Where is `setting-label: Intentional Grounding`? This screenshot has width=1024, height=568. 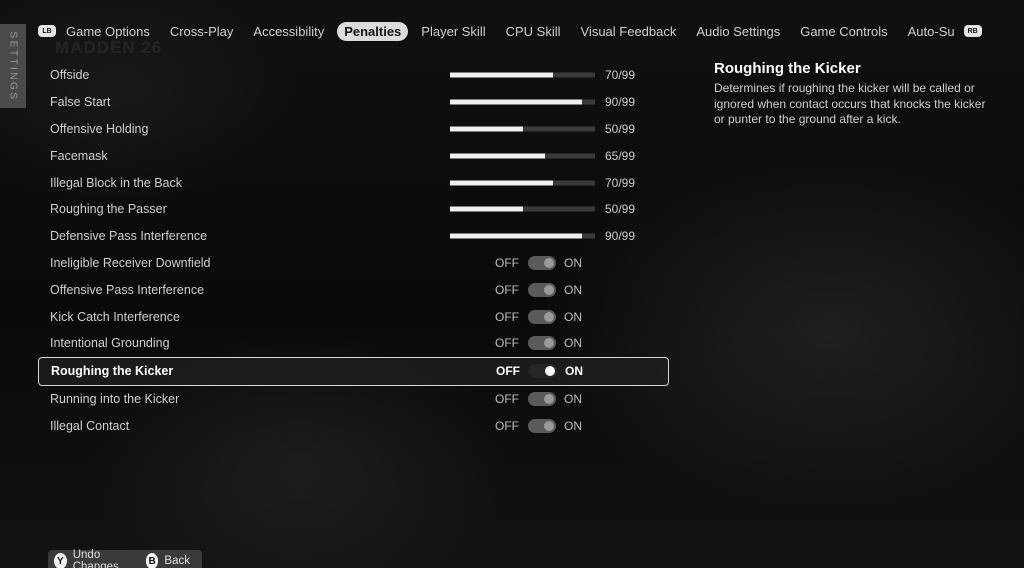
setting-label: Intentional Grounding is located at coordinates (110, 343).